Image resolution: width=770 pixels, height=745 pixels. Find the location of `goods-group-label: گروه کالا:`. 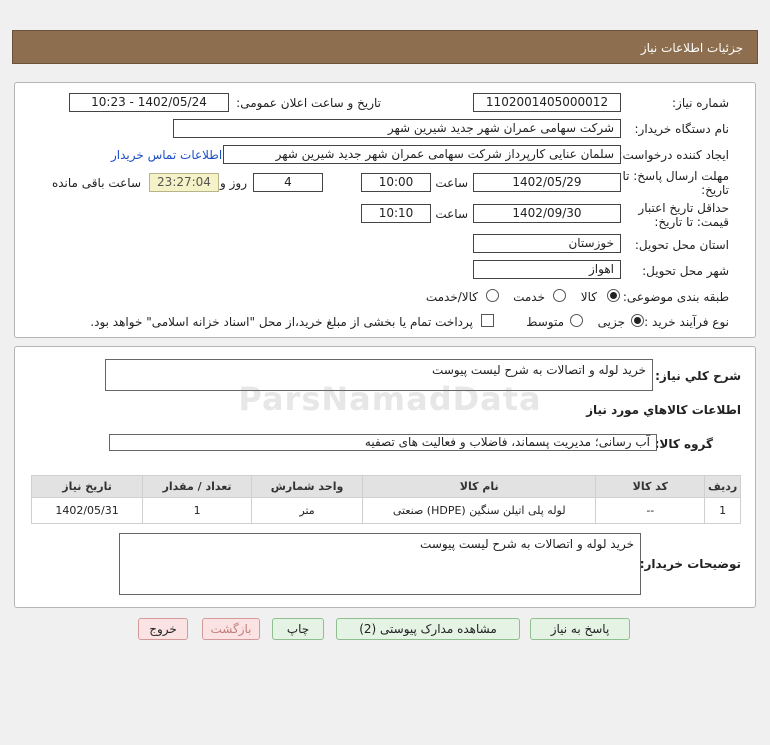

goods-group-label: گروه کالا: is located at coordinates (683, 444).